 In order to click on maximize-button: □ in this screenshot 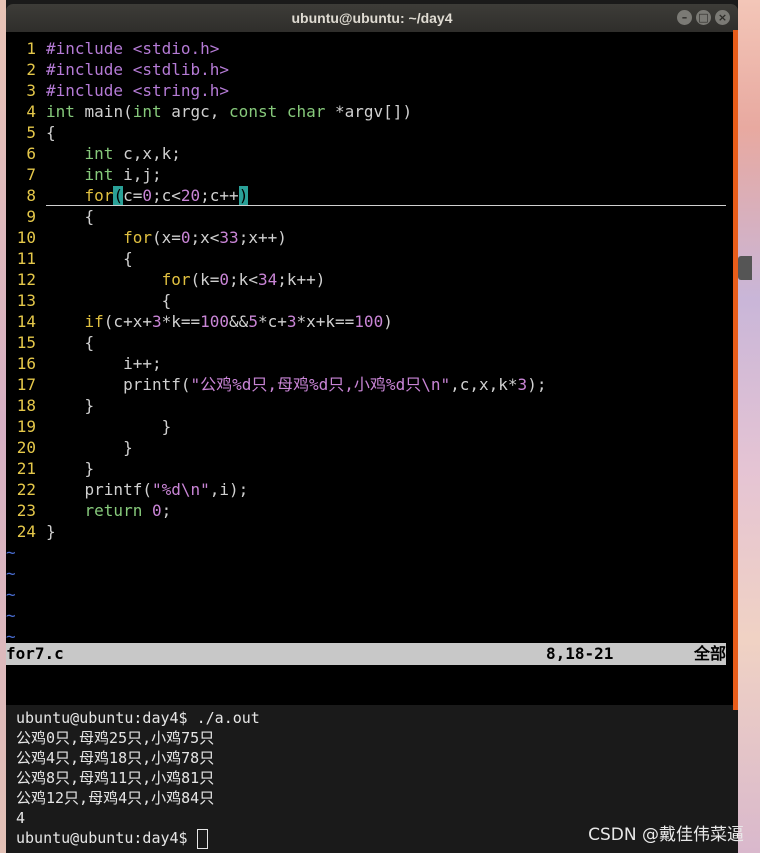, I will do `click(703, 17)`.